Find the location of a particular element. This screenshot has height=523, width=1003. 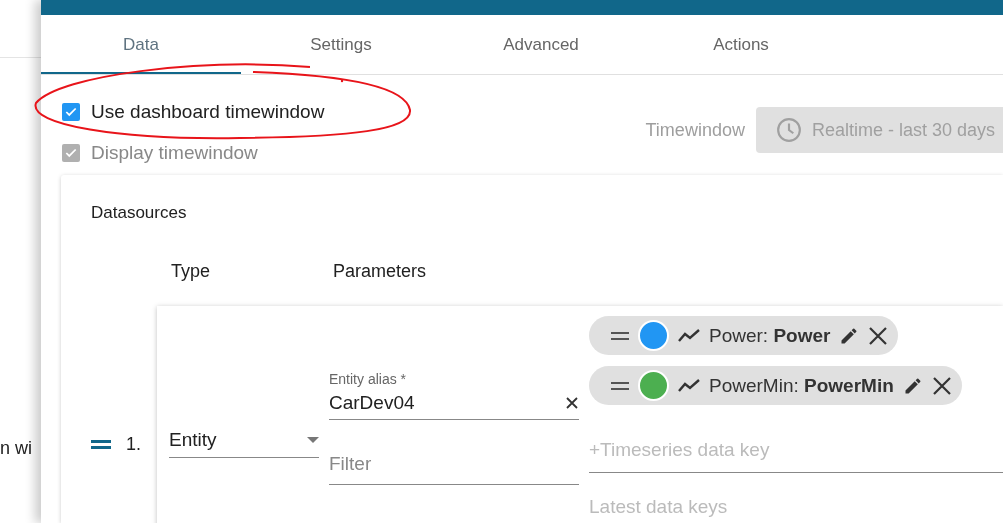

tab: Data is located at coordinates (141, 44).